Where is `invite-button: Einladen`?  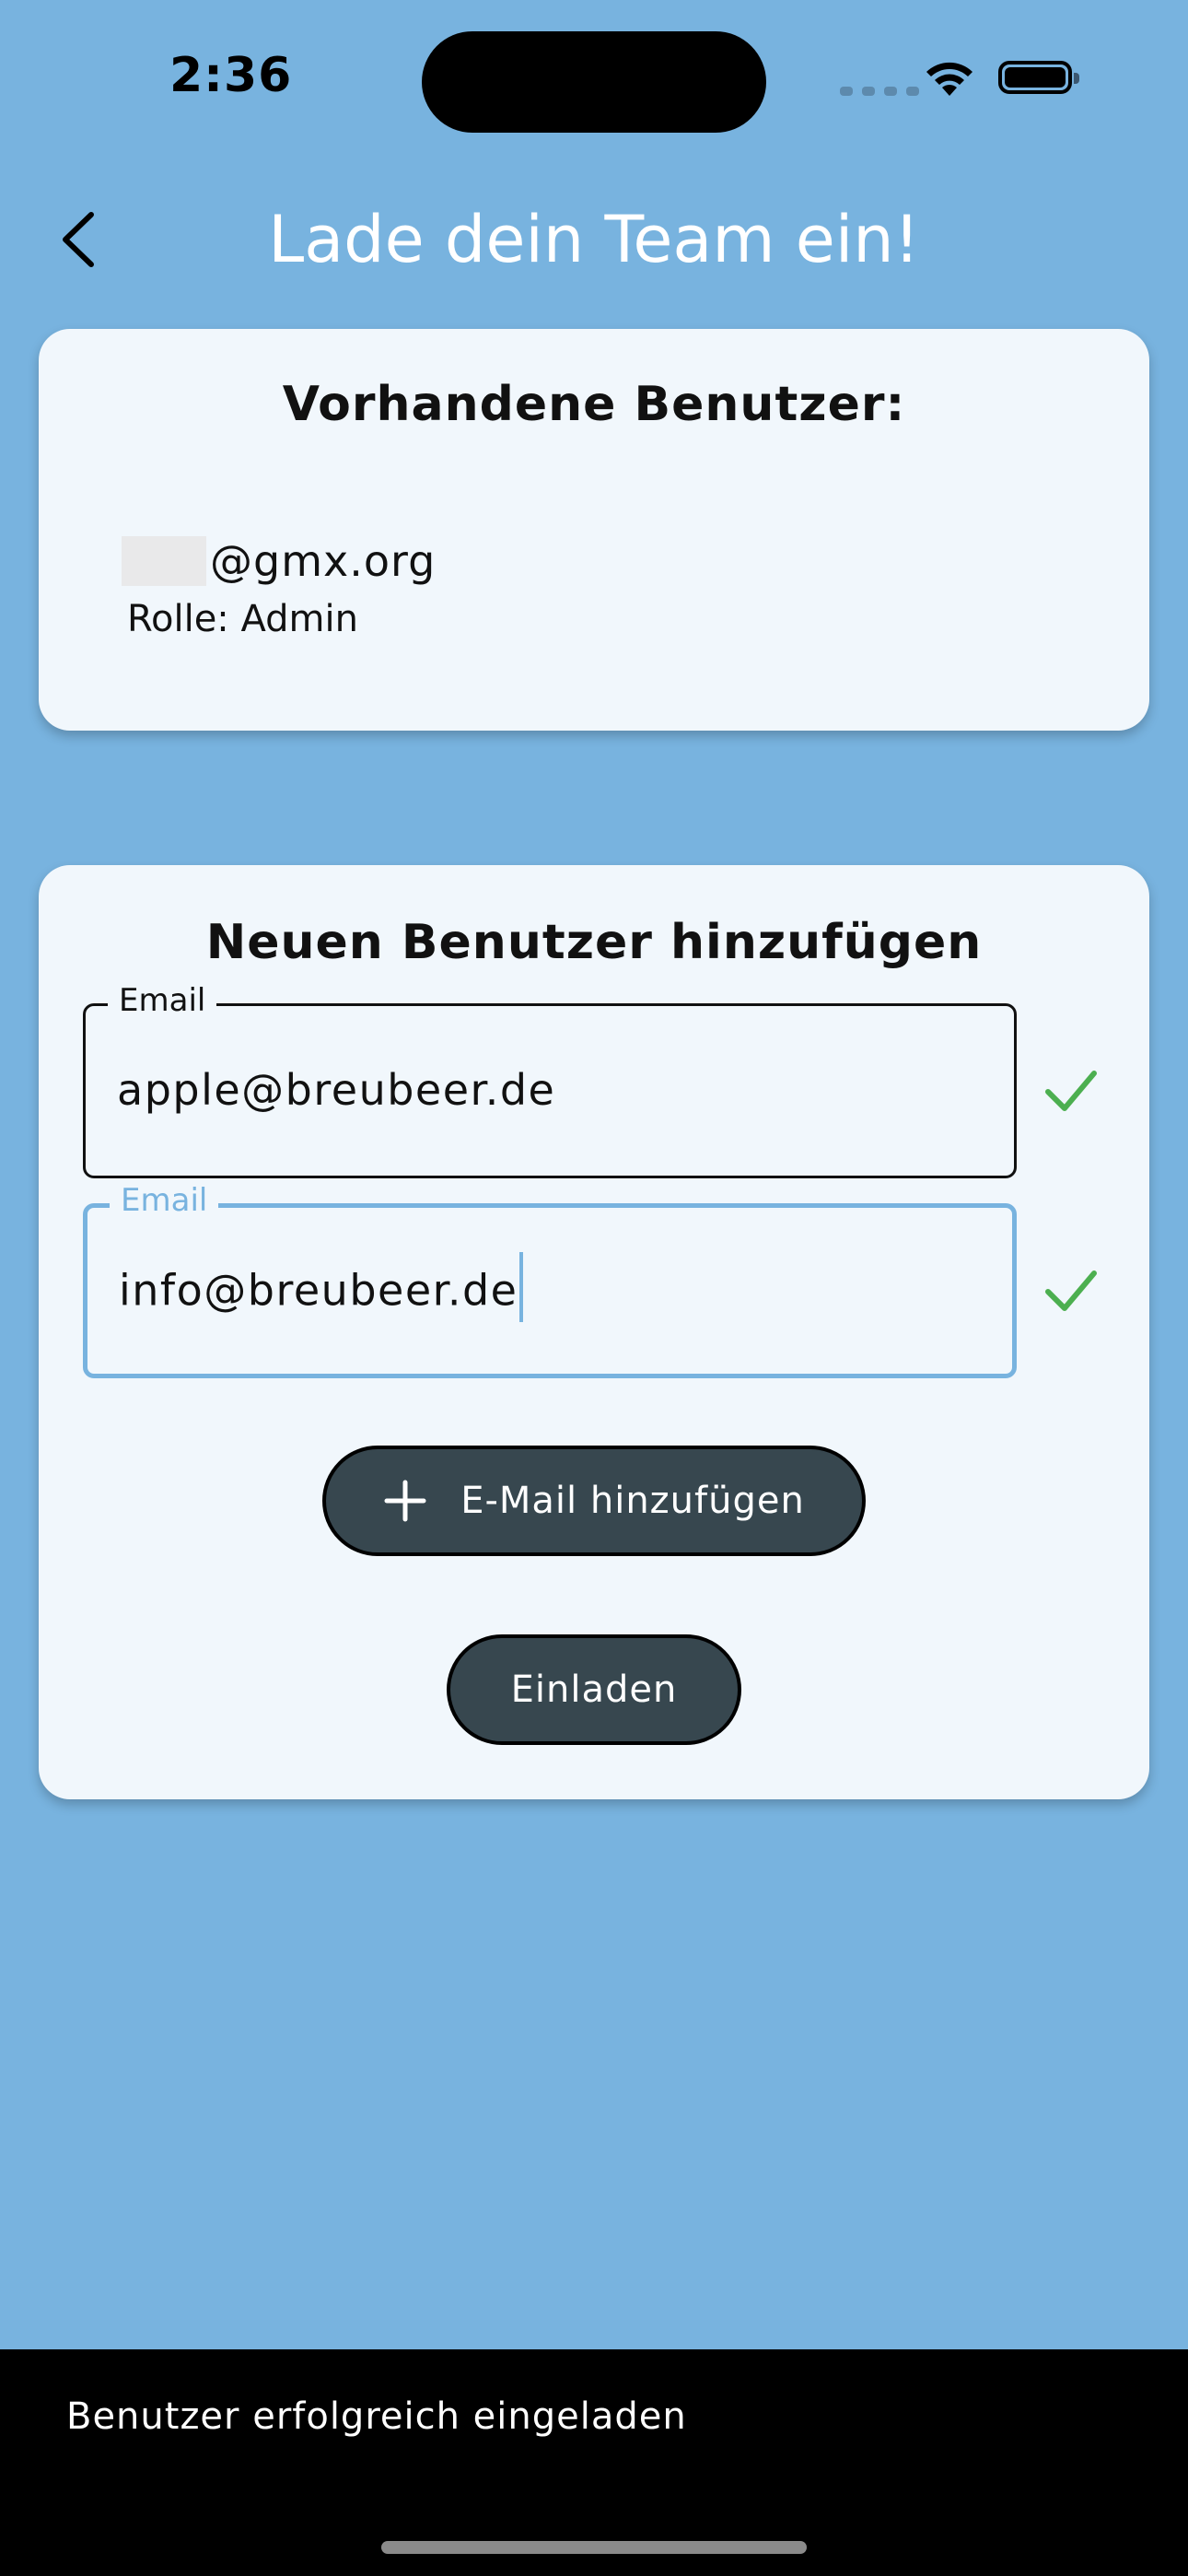 invite-button: Einladen is located at coordinates (594, 1689).